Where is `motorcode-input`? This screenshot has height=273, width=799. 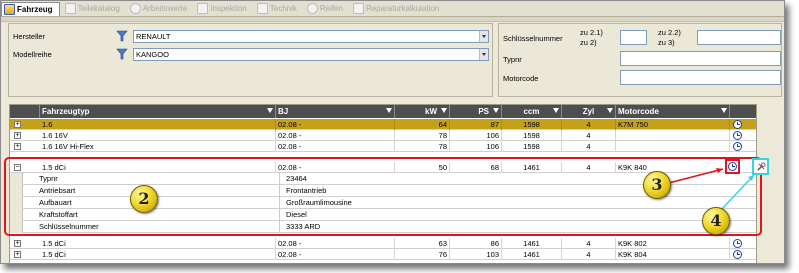 motorcode-input is located at coordinates (700, 77).